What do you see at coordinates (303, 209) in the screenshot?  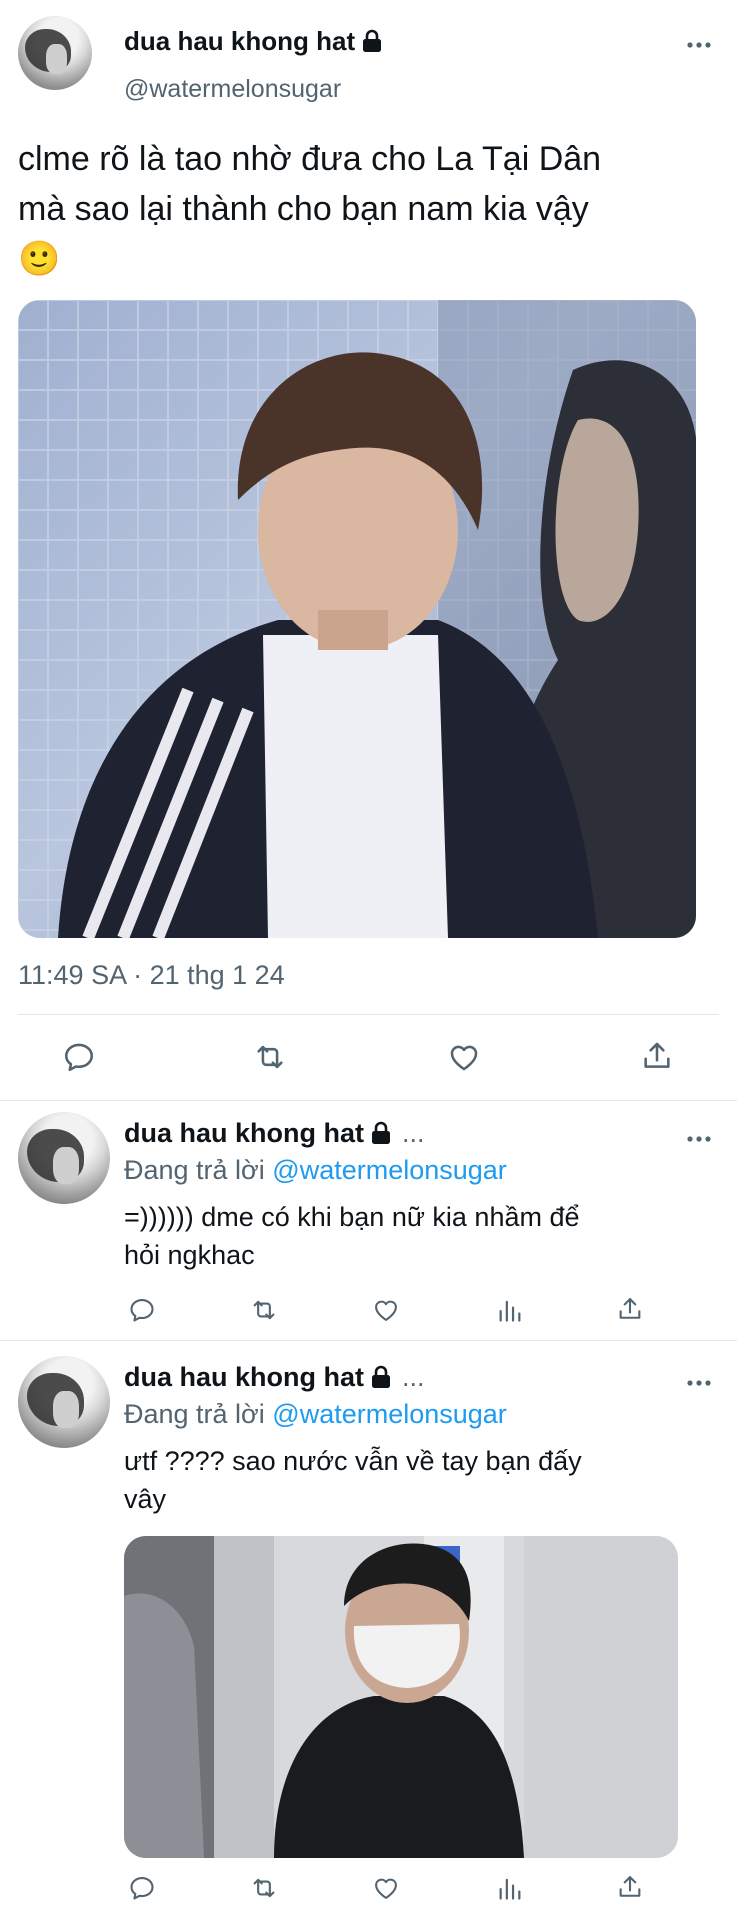 I see `tweet-text-line-2: mà sao lại thành cho bạn nam kia vậy` at bounding box center [303, 209].